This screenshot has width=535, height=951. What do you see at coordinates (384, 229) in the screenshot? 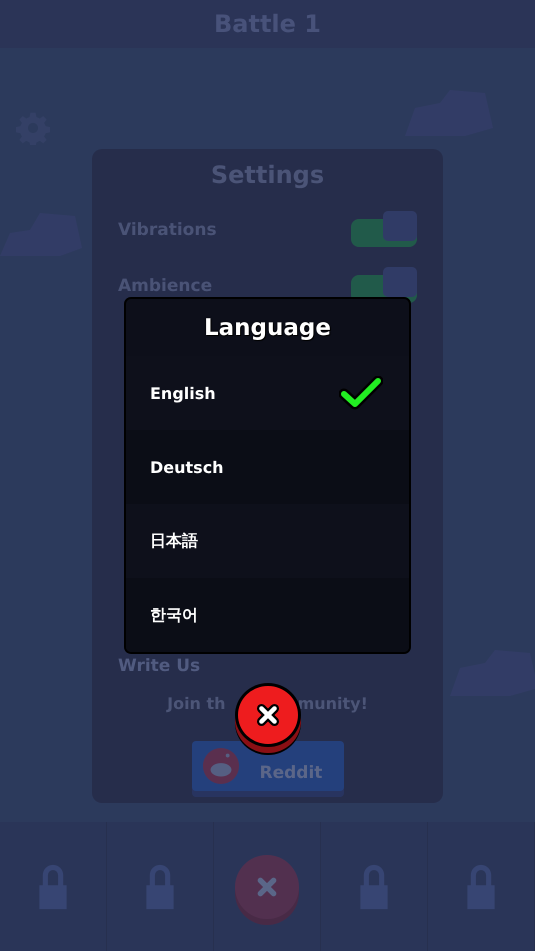
I see `toggle-switch` at bounding box center [384, 229].